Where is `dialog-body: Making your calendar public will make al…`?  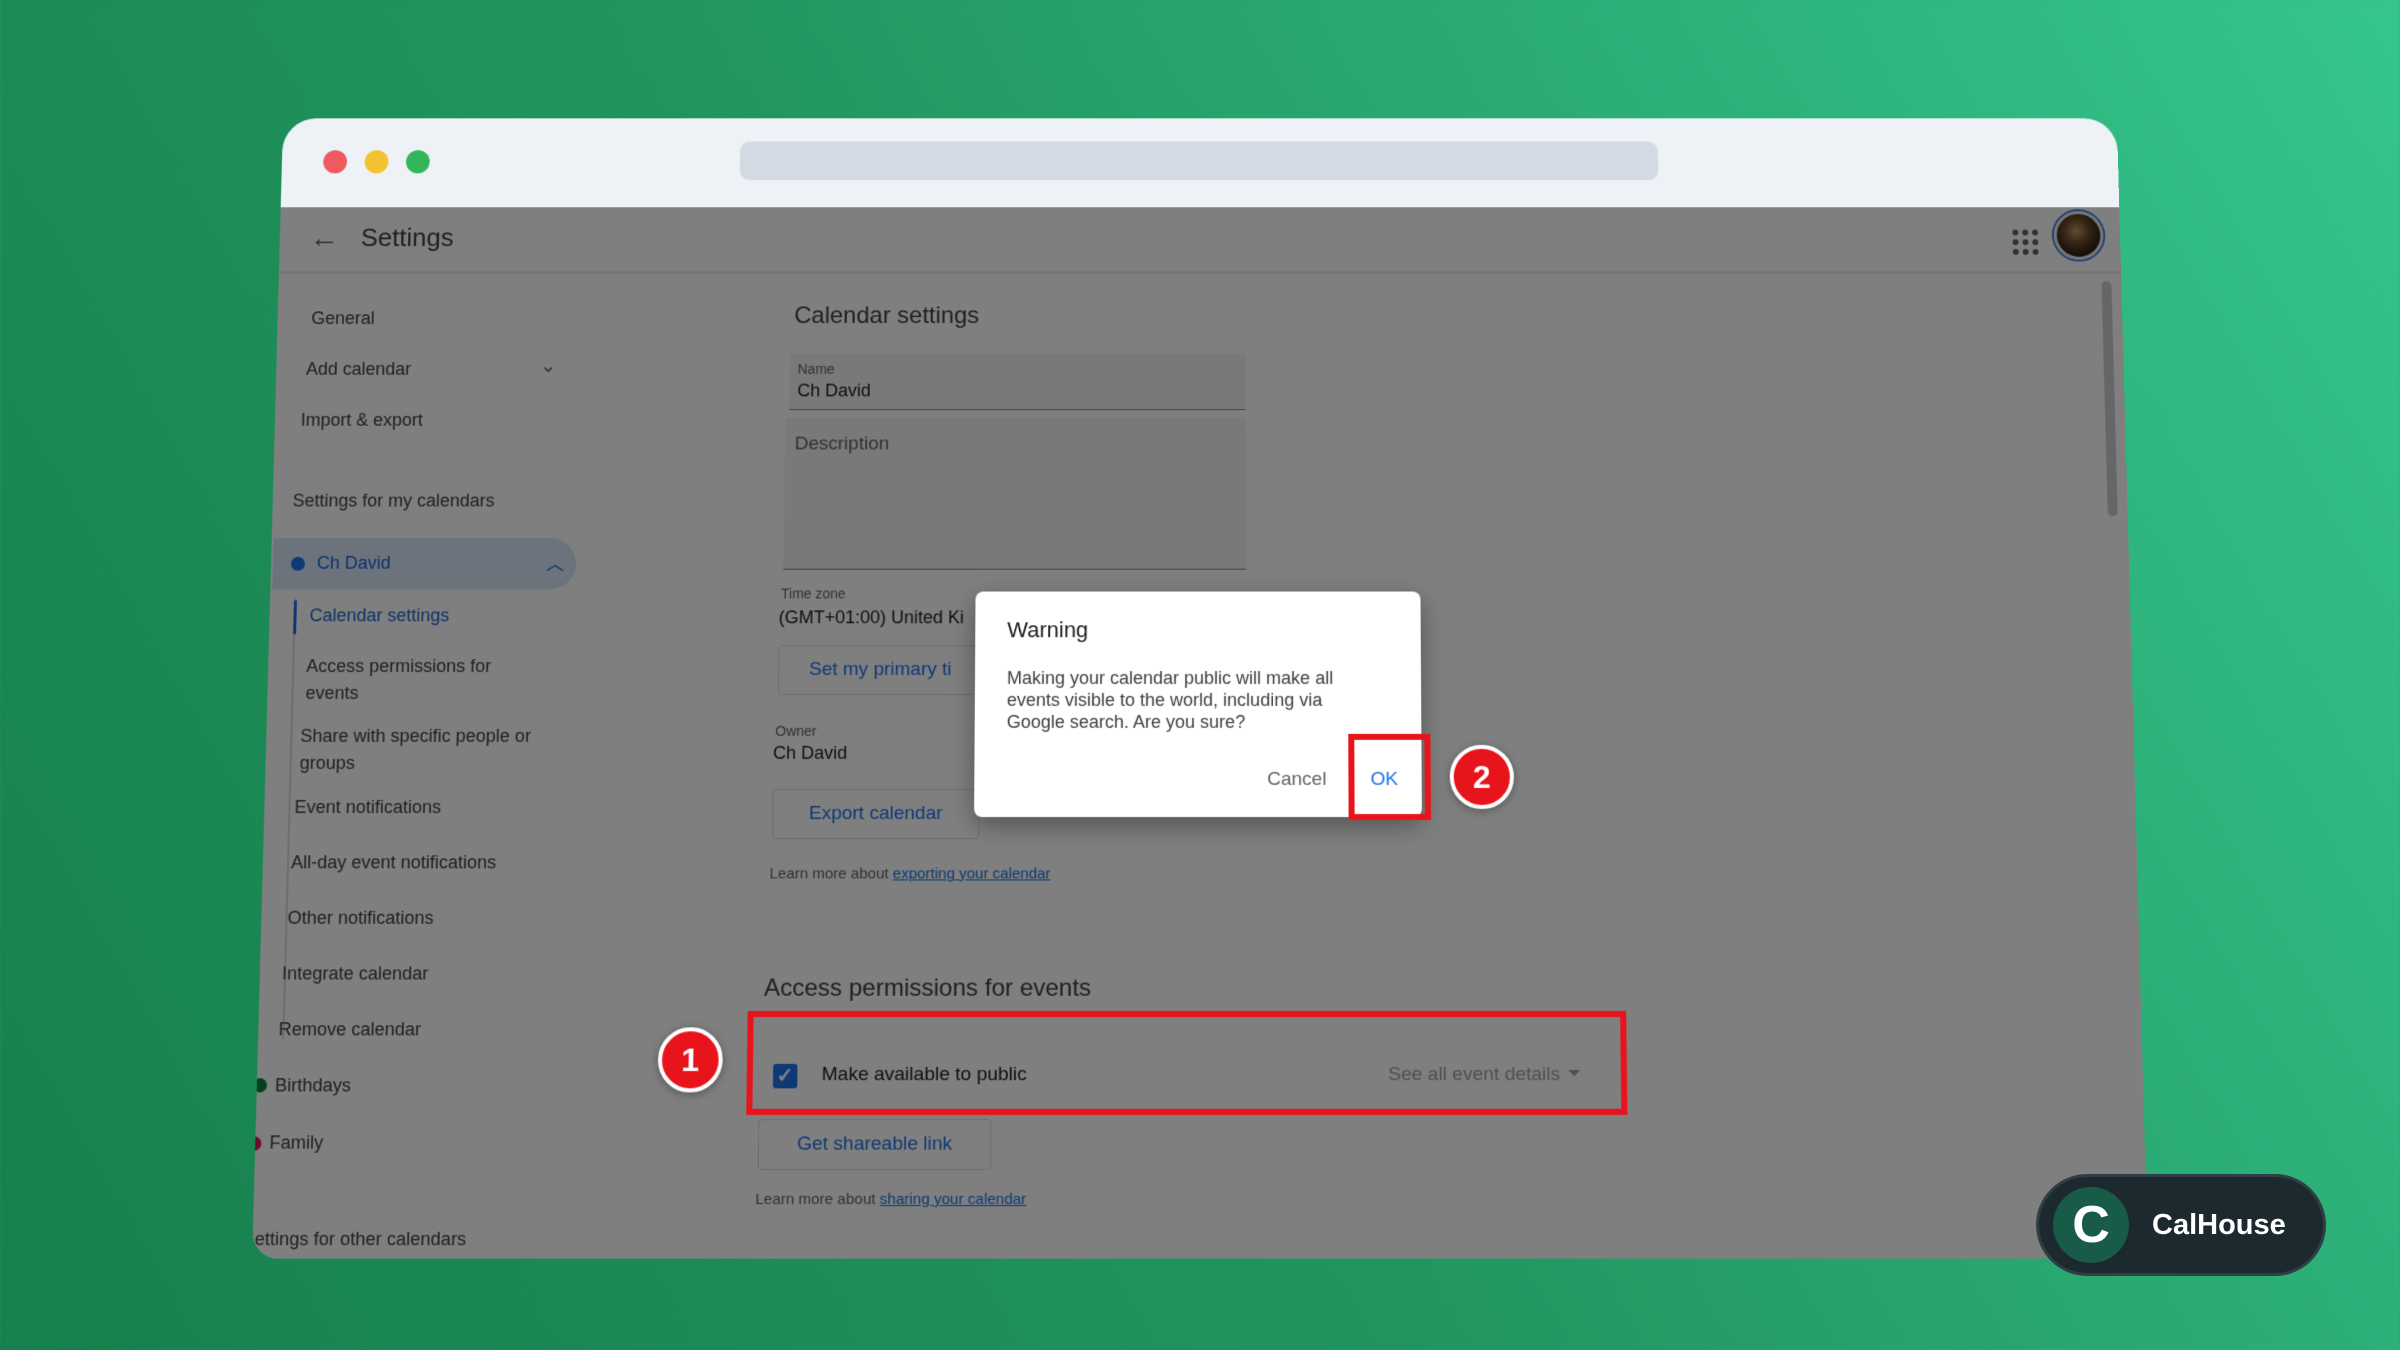 dialog-body: Making your calendar public will make al… is located at coordinates (1192, 700).